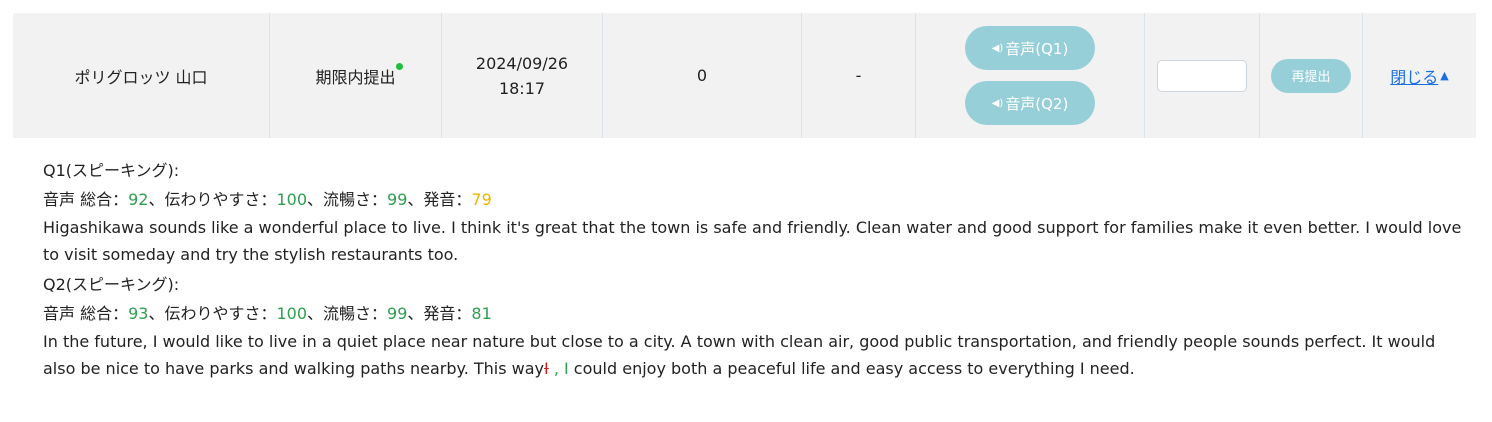 The width and height of the screenshot is (1492, 422). I want to click on inserted-text: , I, so click(561, 368).